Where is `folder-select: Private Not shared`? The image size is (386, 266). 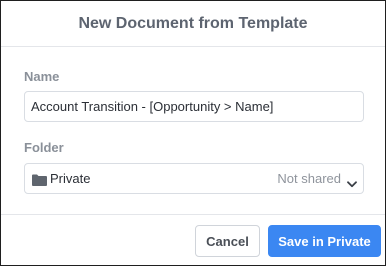
folder-select: Private Not shared is located at coordinates (194, 178).